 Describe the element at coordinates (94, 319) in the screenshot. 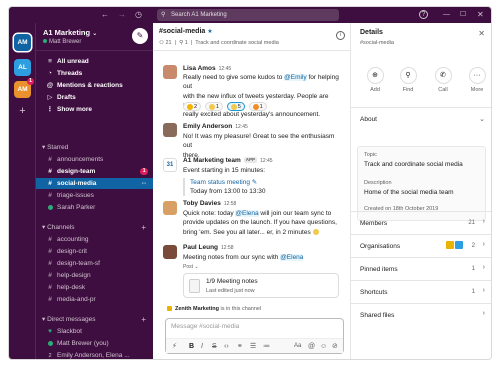

I see `section-direct-messages: ▾ Direct messages +` at that location.